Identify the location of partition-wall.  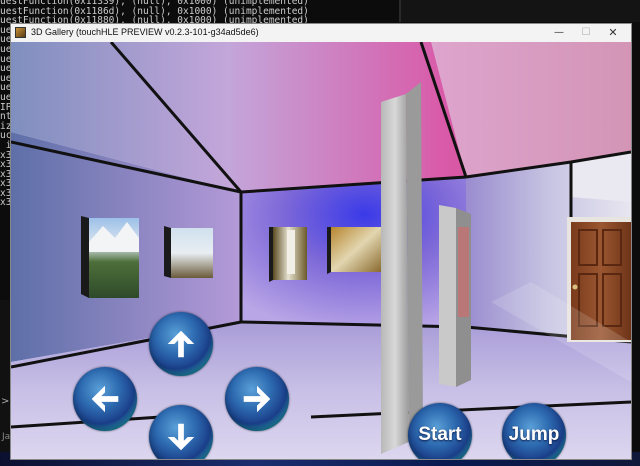
(455, 296).